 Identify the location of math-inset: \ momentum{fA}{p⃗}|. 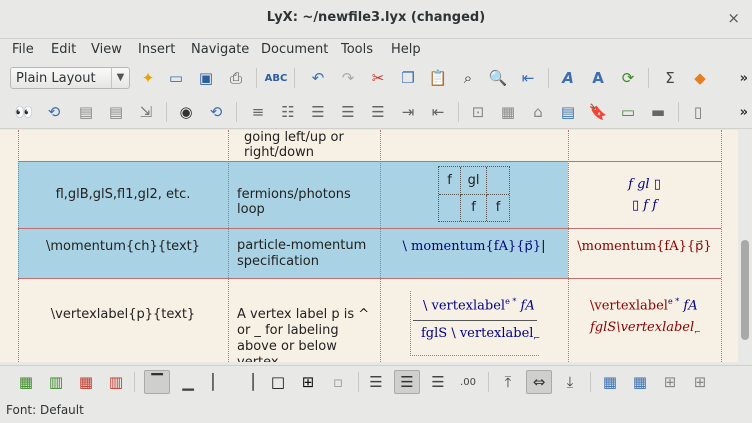
(474, 253).